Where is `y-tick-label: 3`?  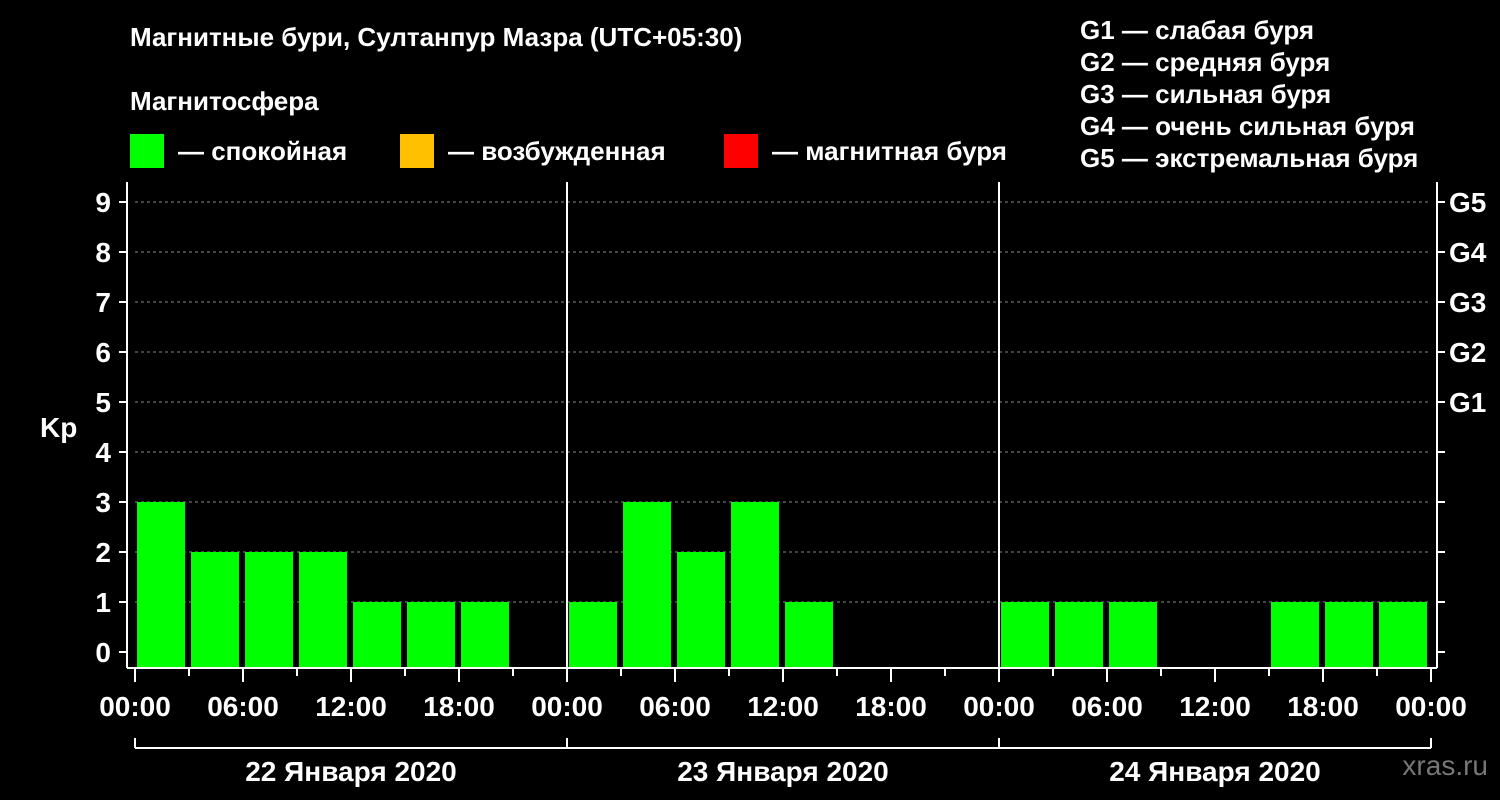 y-tick-label: 3 is located at coordinates (103, 502).